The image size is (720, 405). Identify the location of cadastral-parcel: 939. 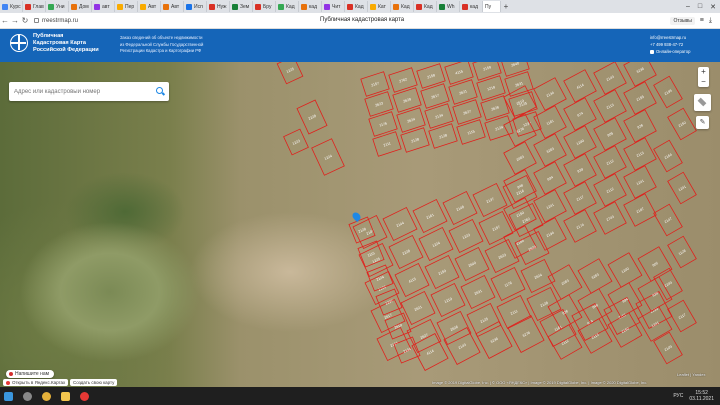
(580, 170).